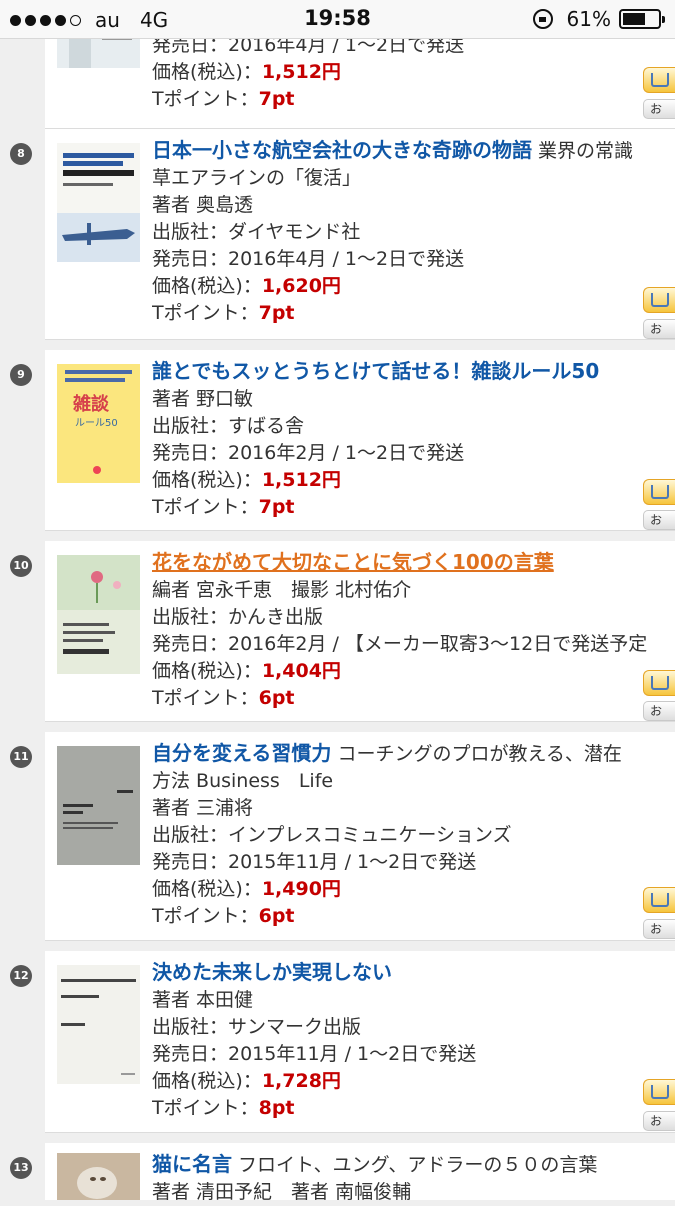  I want to click on publisher: 出版社：サンマーク出版, so click(257, 1027).